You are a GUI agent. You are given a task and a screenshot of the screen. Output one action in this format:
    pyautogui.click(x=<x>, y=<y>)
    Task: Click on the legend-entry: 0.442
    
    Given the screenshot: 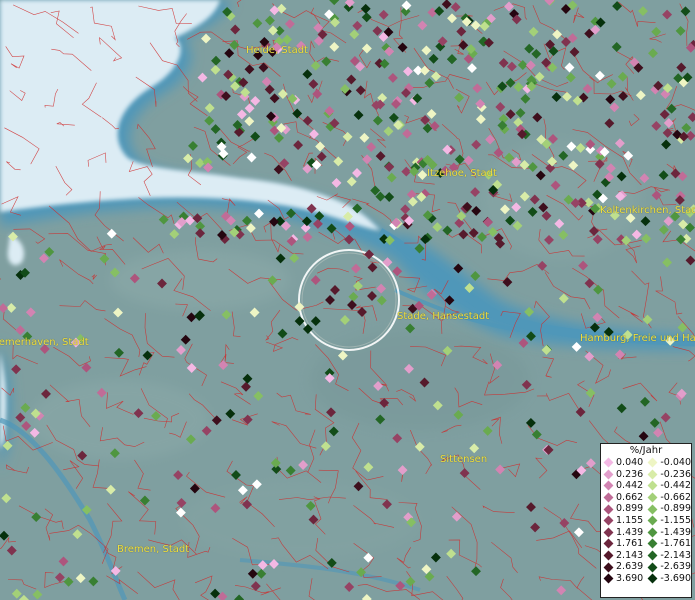 What is the action you would take?
    pyautogui.click(x=623, y=486)
    